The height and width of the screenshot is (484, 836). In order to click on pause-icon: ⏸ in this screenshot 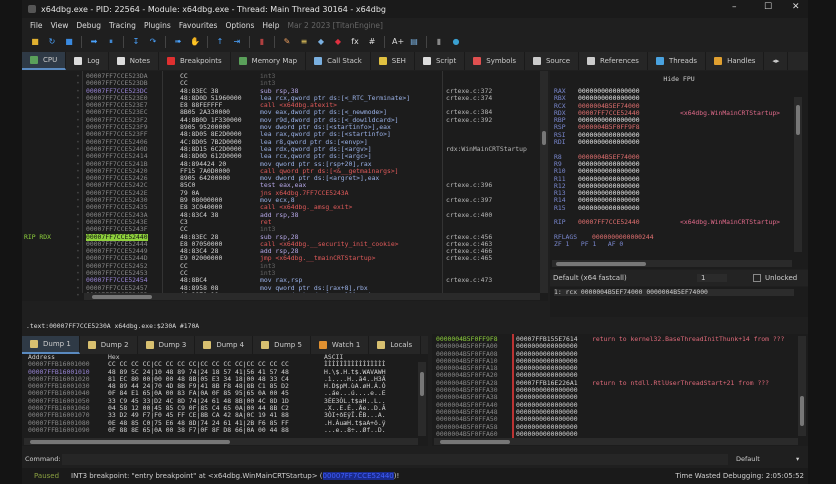, I will do `click(111, 42)`.